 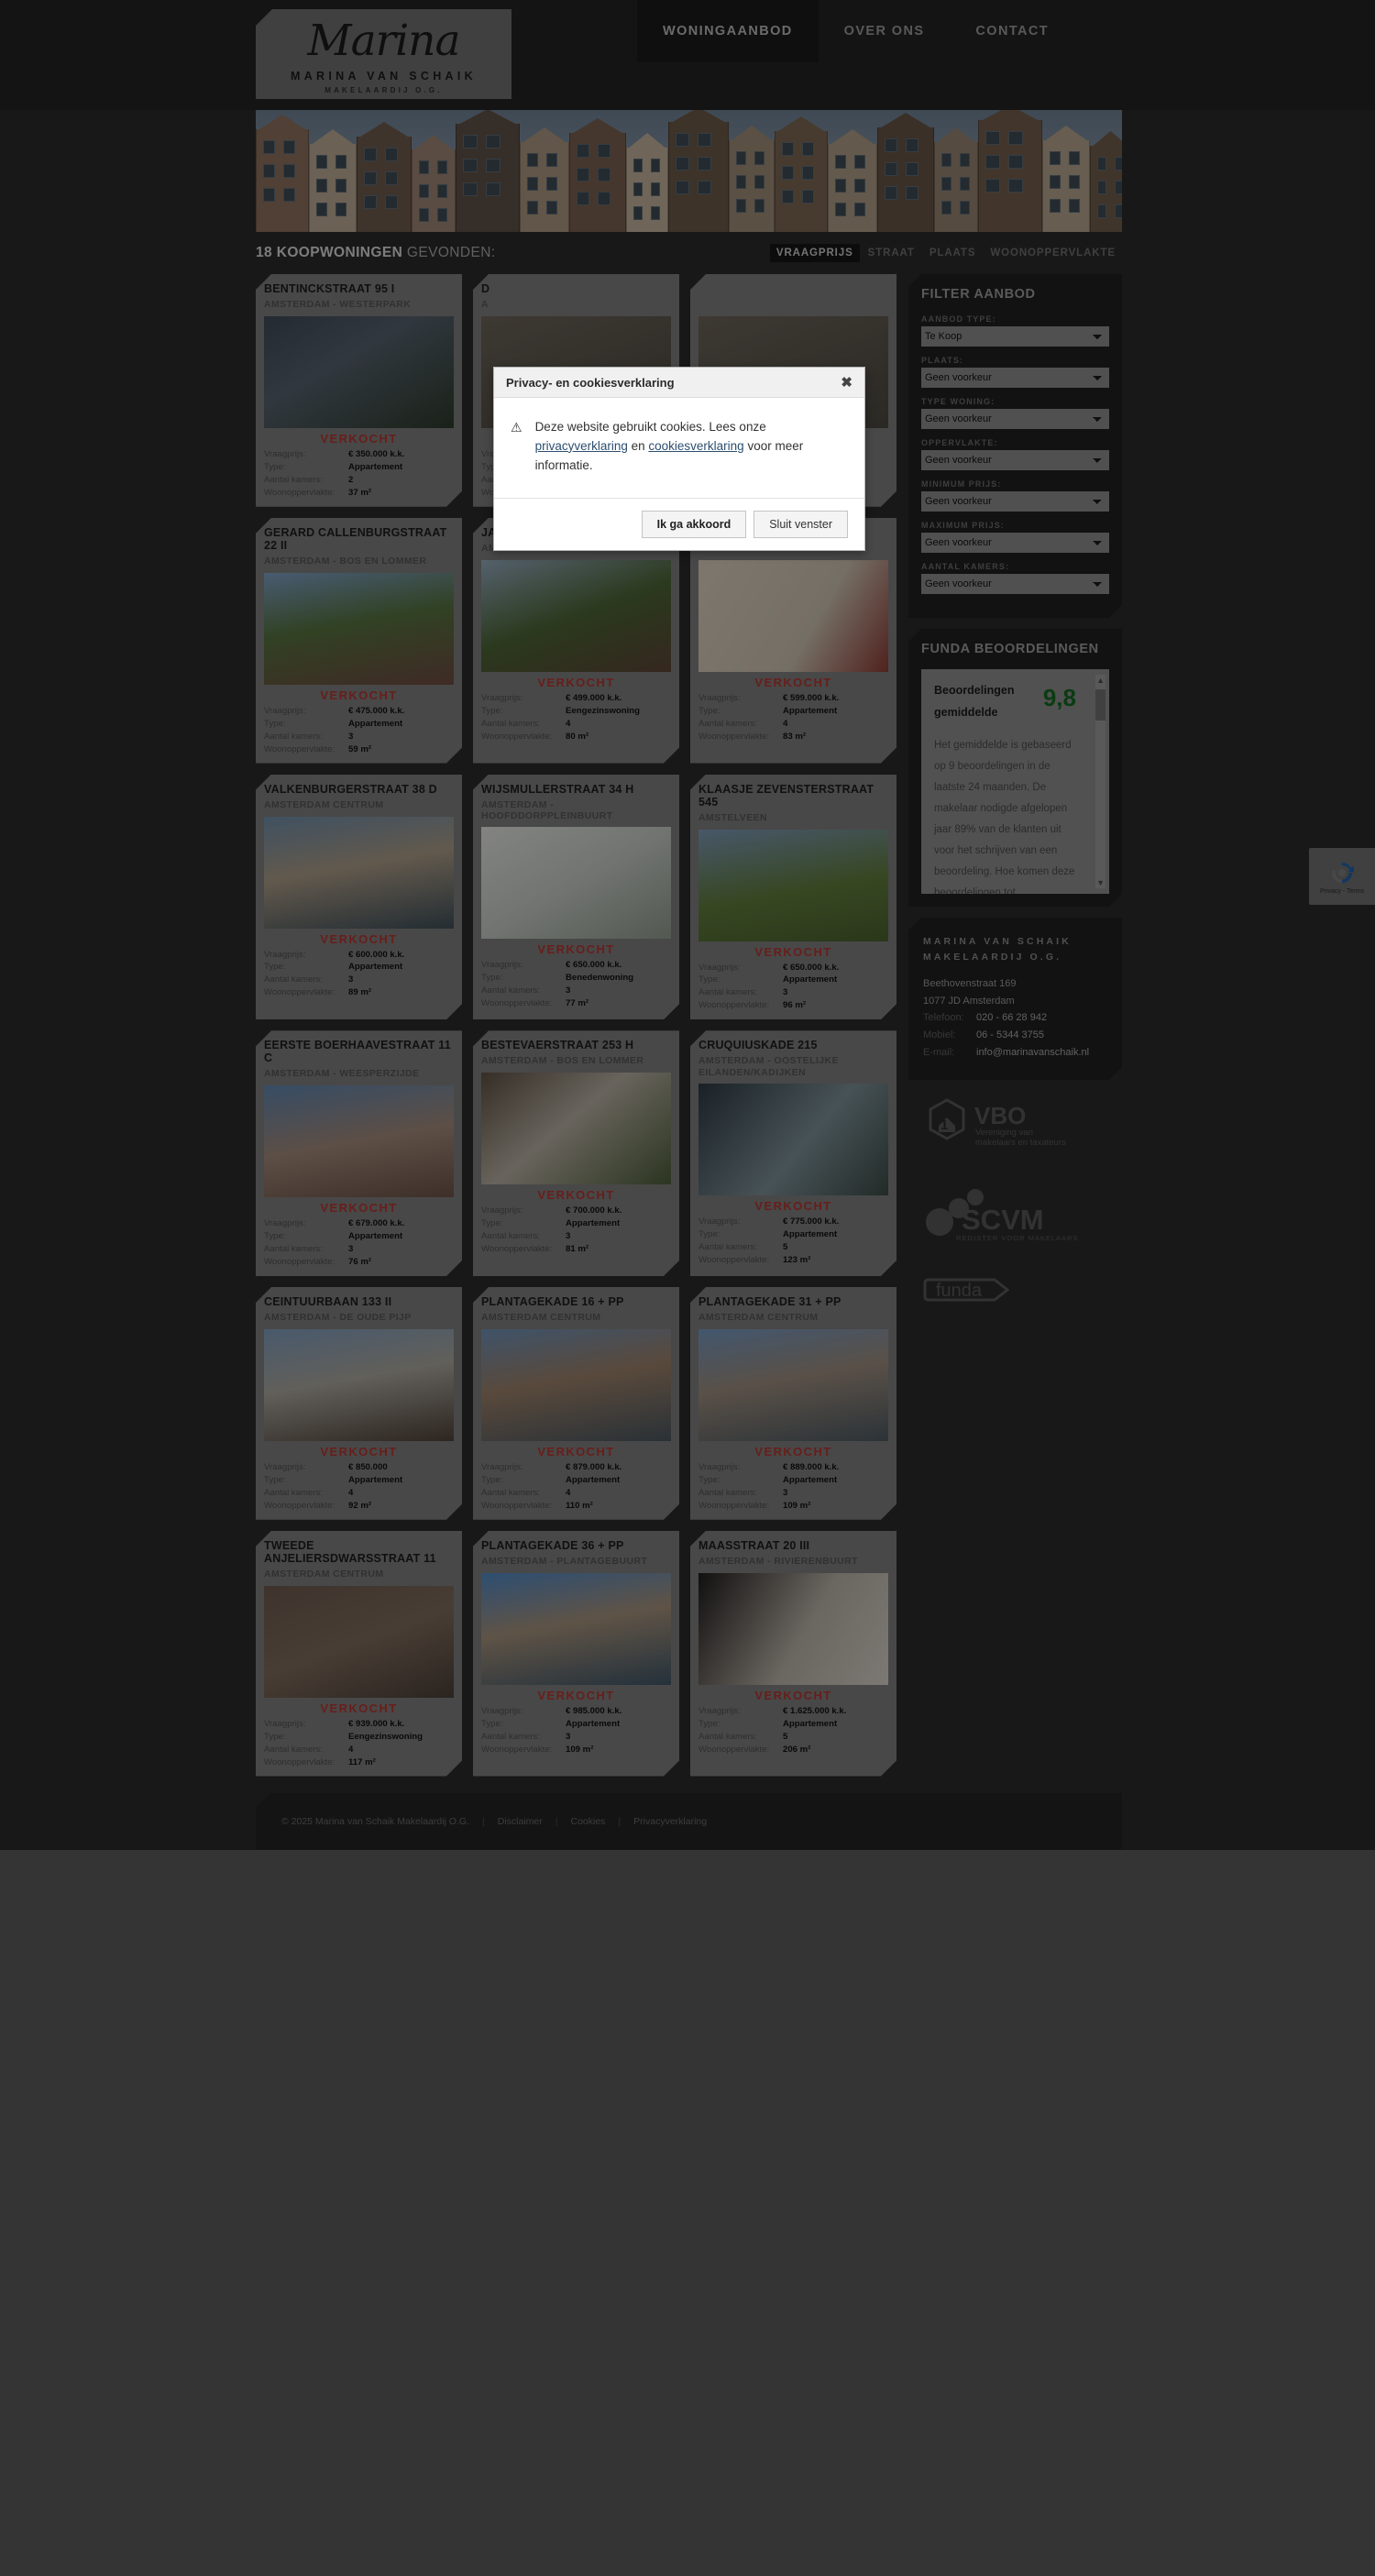 What do you see at coordinates (581, 446) in the screenshot?
I see `privacy-statement-link: privacyverklaring` at bounding box center [581, 446].